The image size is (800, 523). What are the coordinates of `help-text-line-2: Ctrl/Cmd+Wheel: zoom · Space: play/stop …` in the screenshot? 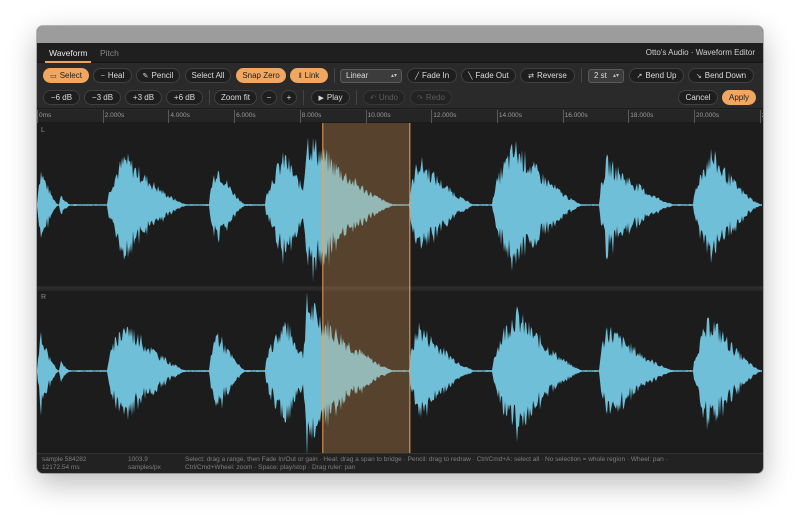 It's located at (270, 467).